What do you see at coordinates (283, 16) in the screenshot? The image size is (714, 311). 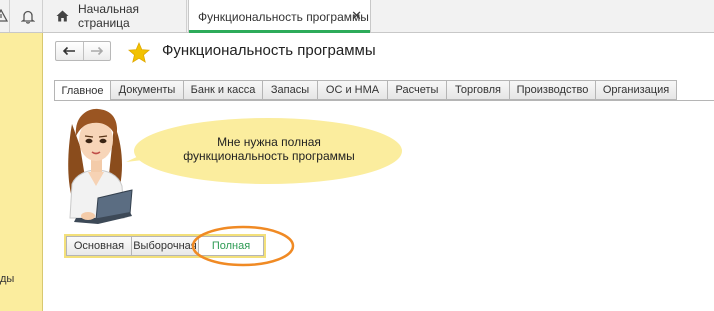 I see `tab-active-label: Функциональность программы` at bounding box center [283, 16].